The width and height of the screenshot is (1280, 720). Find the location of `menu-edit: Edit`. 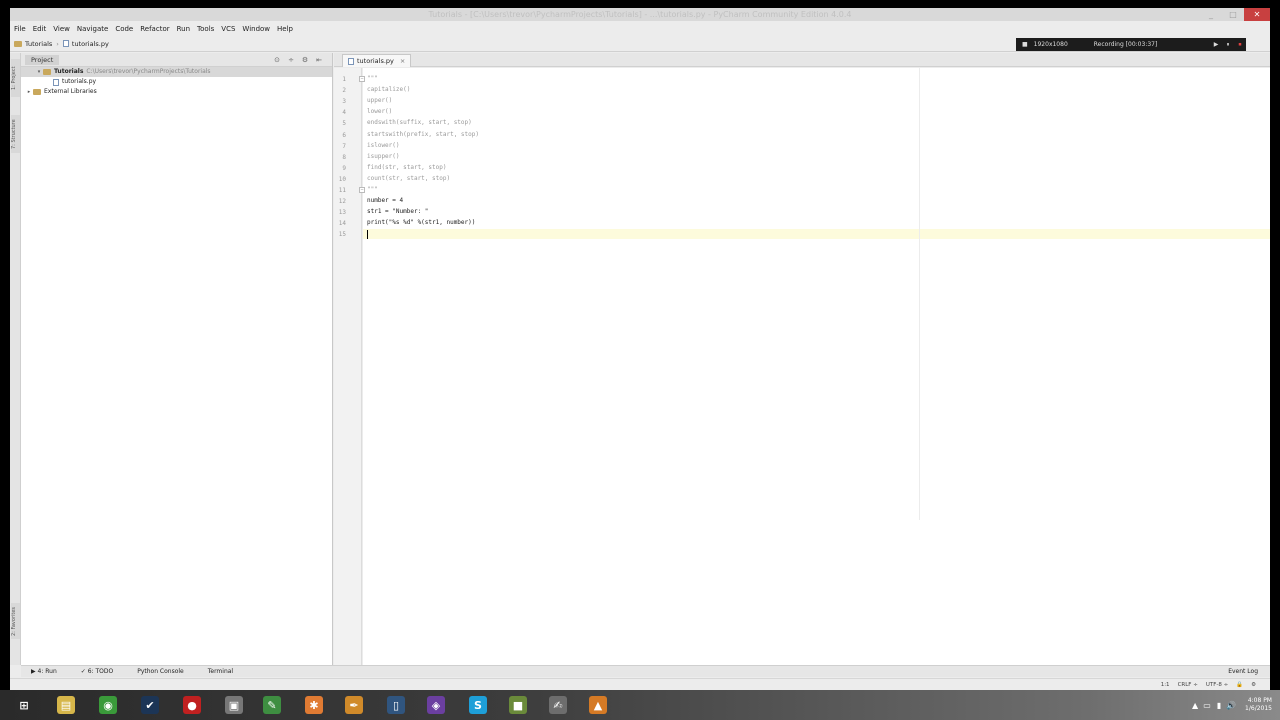

menu-edit: Edit is located at coordinates (40, 29).